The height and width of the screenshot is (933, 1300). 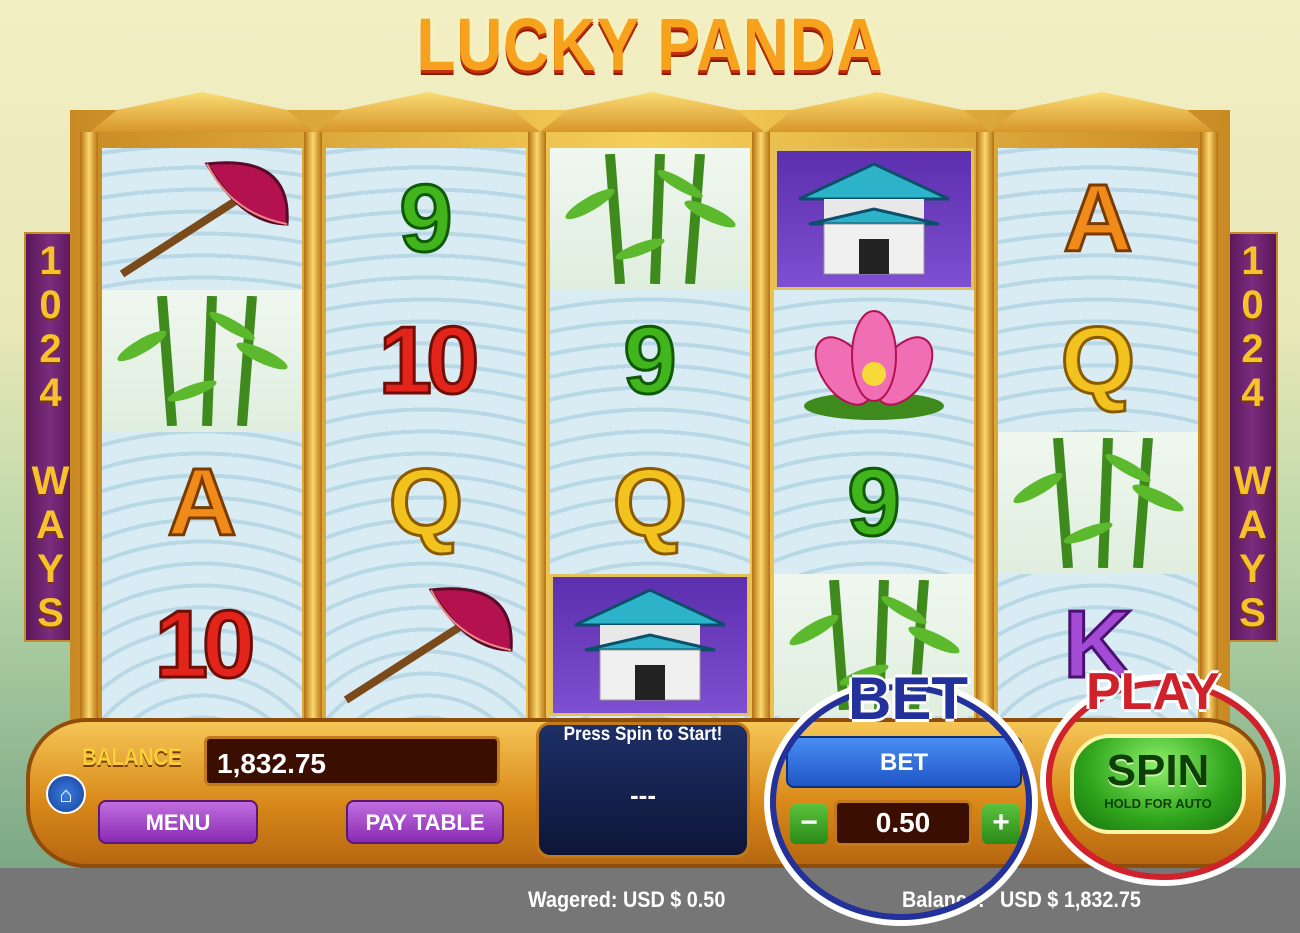 I want to click on play-annotation: PLAY, so click(x=1153, y=692).